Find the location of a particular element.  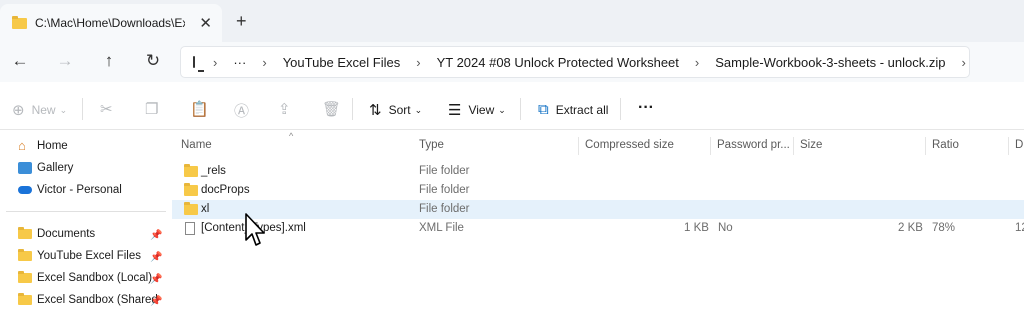

extract-all-button: ⧉ Extract all is located at coordinates (573, 109).